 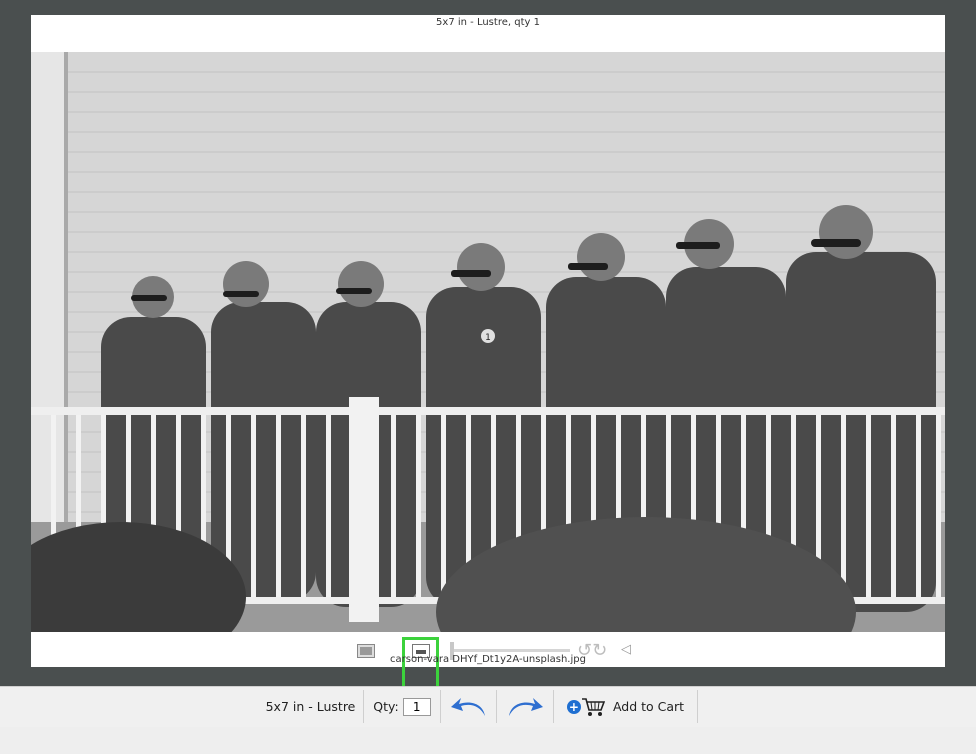 I want to click on shopping-cart-icon, so click(x=593, y=706).